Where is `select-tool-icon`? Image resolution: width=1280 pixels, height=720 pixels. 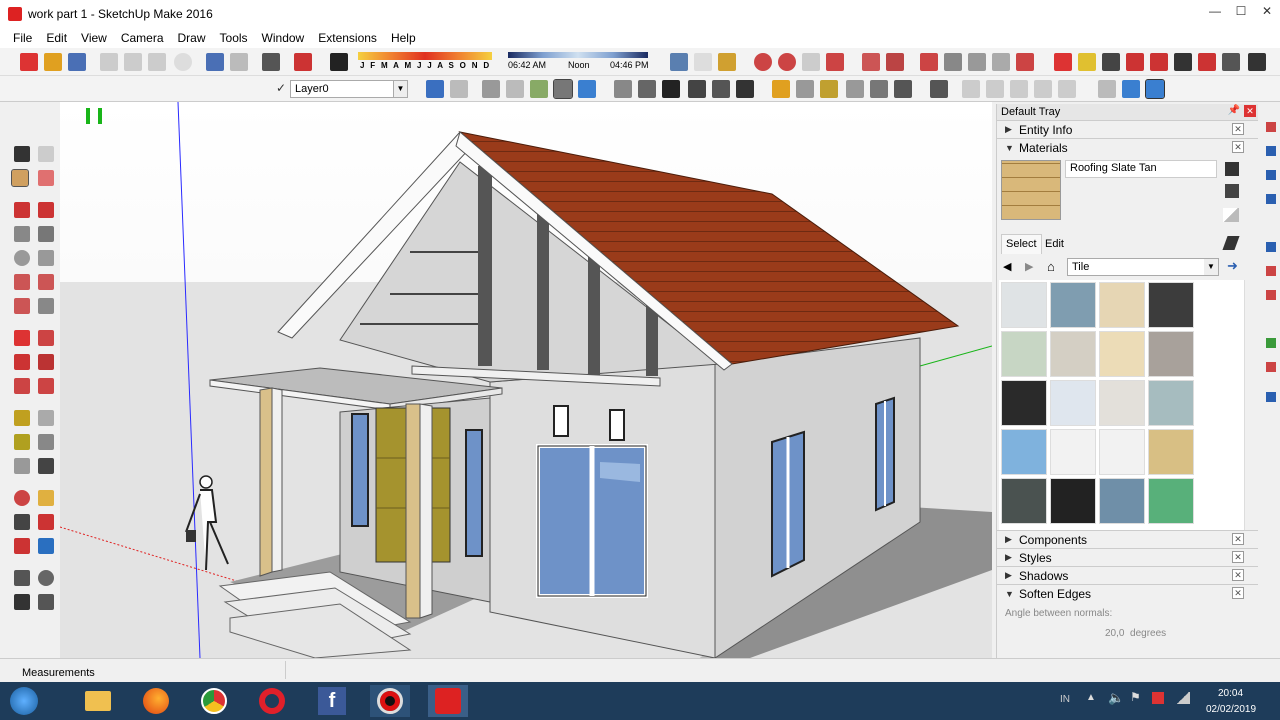 select-tool-icon is located at coordinates (22, 154).